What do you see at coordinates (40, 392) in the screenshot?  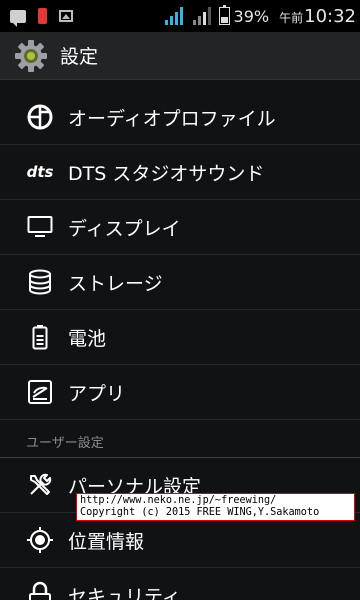 I see `apps-icon` at bounding box center [40, 392].